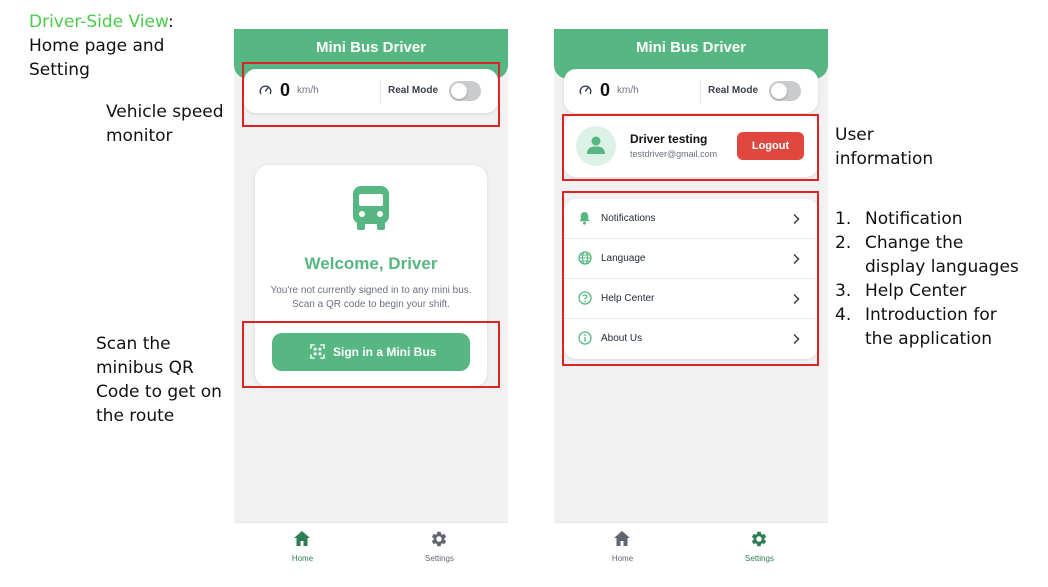 This screenshot has height=587, width=1048. I want to click on annotation-line: Scan the, so click(133, 344).